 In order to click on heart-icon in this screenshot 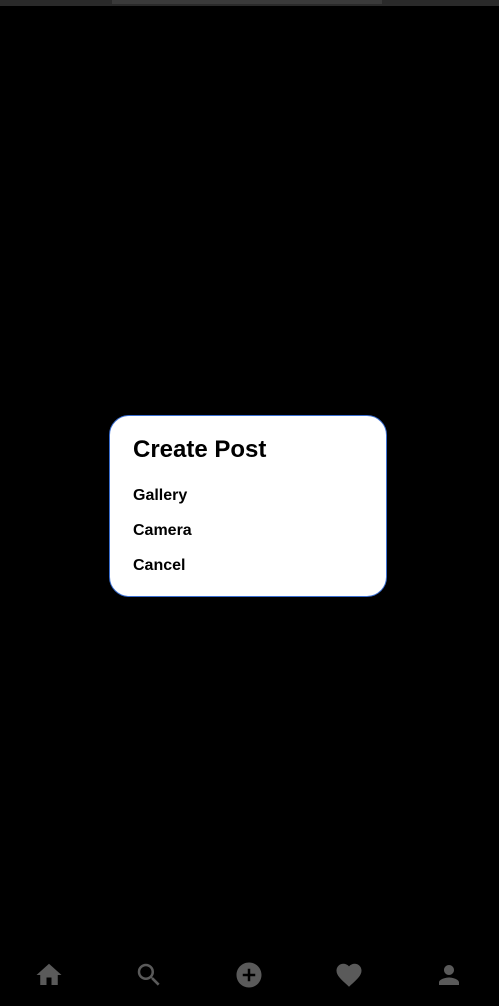, I will do `click(349, 975)`.